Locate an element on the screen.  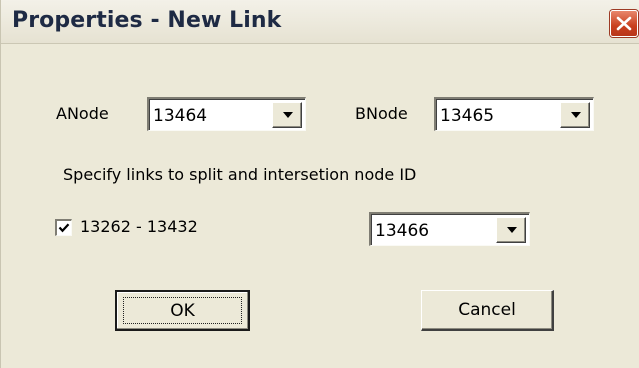
anode-dropdown-button is located at coordinates (287, 115).